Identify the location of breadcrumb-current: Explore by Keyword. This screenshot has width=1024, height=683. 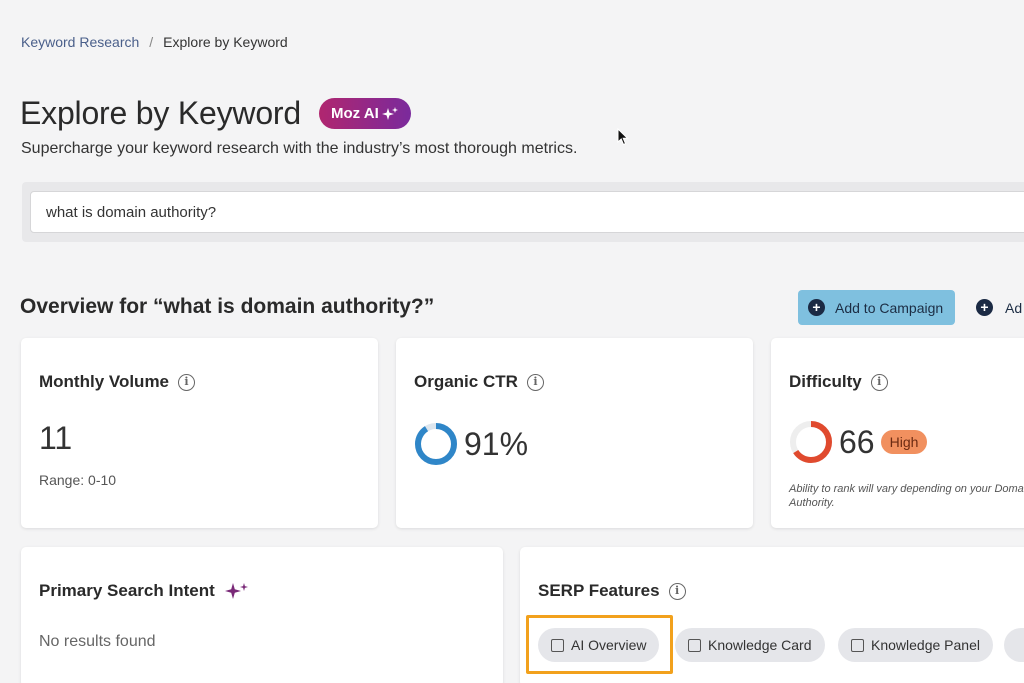
(225, 42).